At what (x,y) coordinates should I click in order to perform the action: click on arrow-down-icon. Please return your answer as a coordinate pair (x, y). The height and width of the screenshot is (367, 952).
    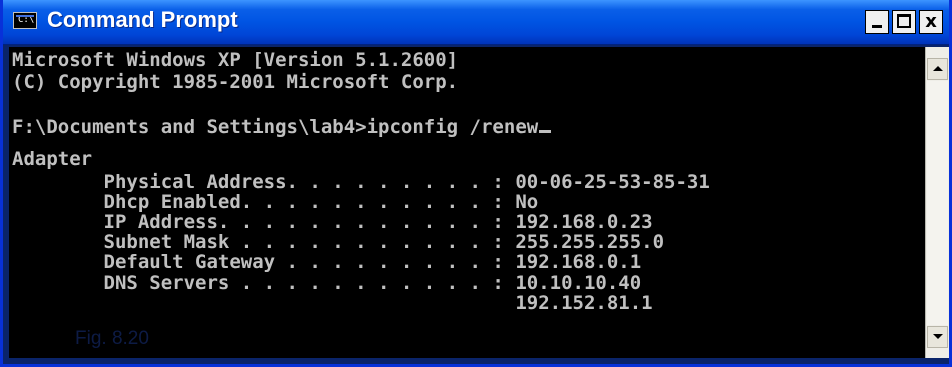
    Looking at the image, I should click on (938, 336).